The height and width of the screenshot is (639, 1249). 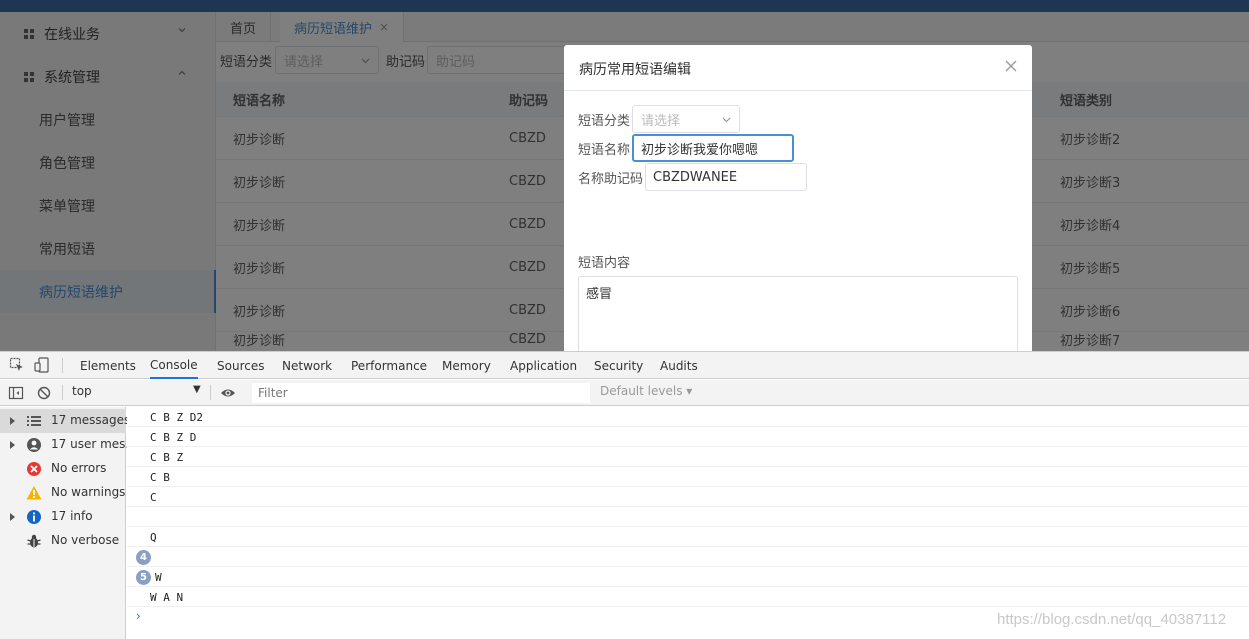 I want to click on clear-console-icon, so click(x=44, y=393).